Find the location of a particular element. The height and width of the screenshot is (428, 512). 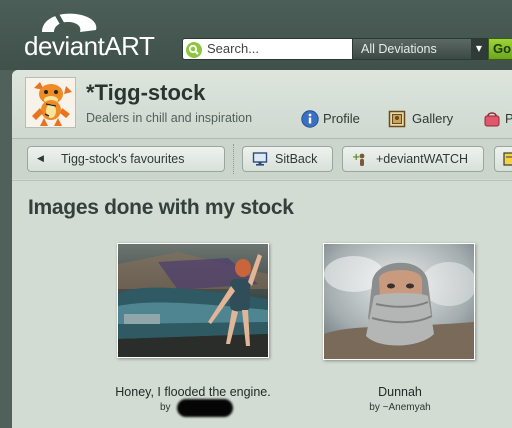

search-scope-label: All Deviations is located at coordinates (399, 49).